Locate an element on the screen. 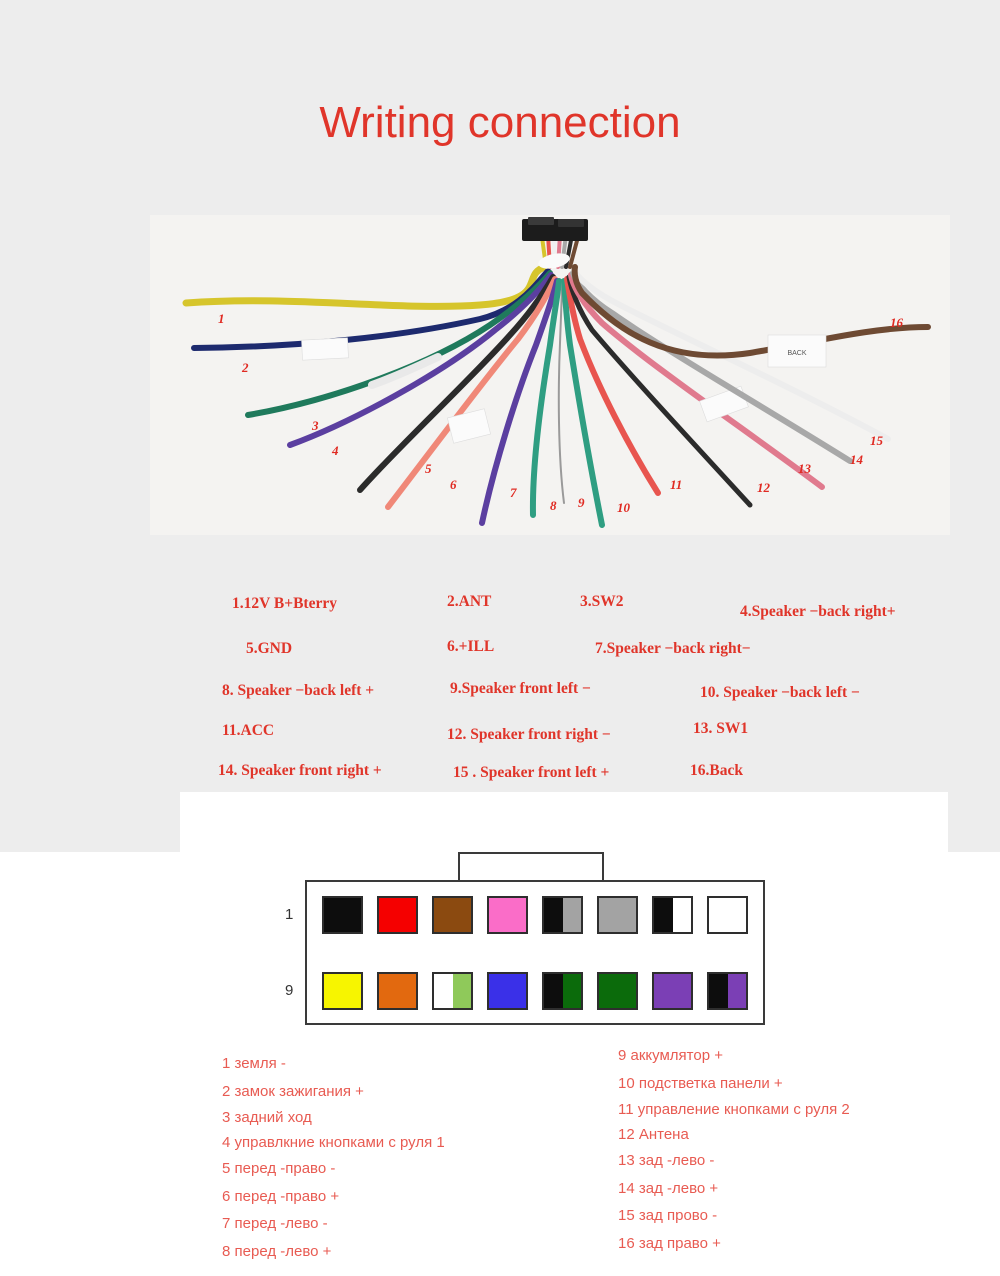 The height and width of the screenshot is (1276, 1000). ru-item-3: 3 задний ход is located at coordinates (267, 1117).